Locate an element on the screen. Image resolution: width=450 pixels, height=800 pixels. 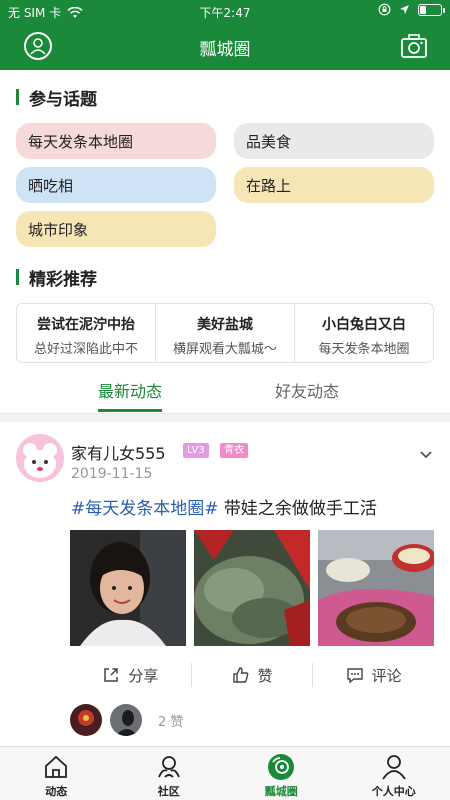
recommend-title: 美好盐城 is located at coordinates (225, 325).